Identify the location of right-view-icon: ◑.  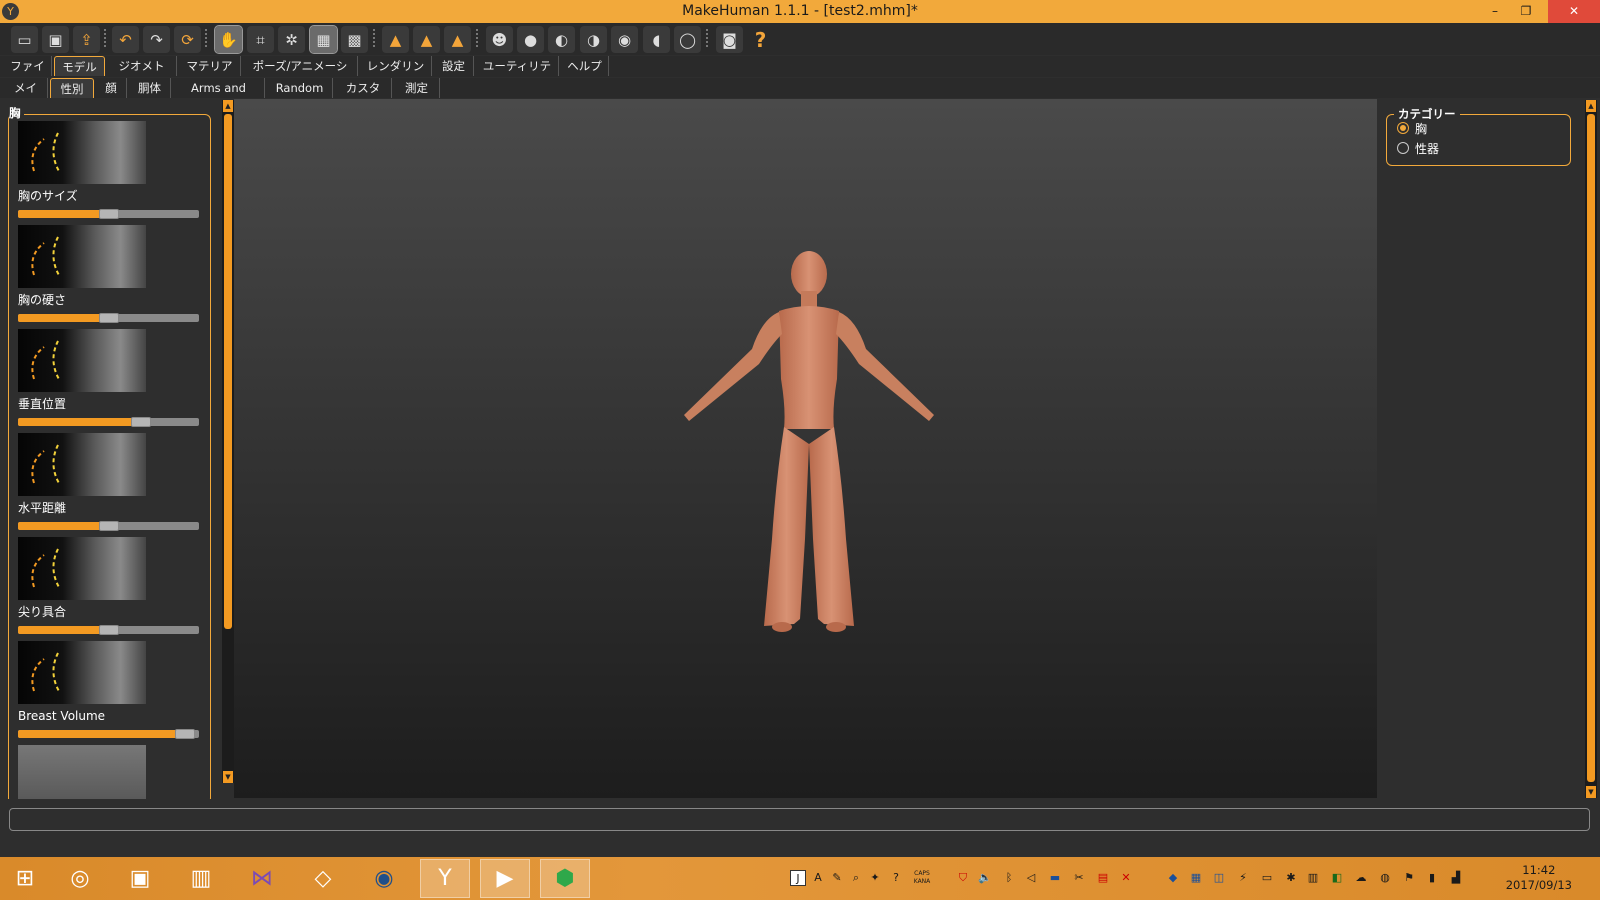
(593, 39).